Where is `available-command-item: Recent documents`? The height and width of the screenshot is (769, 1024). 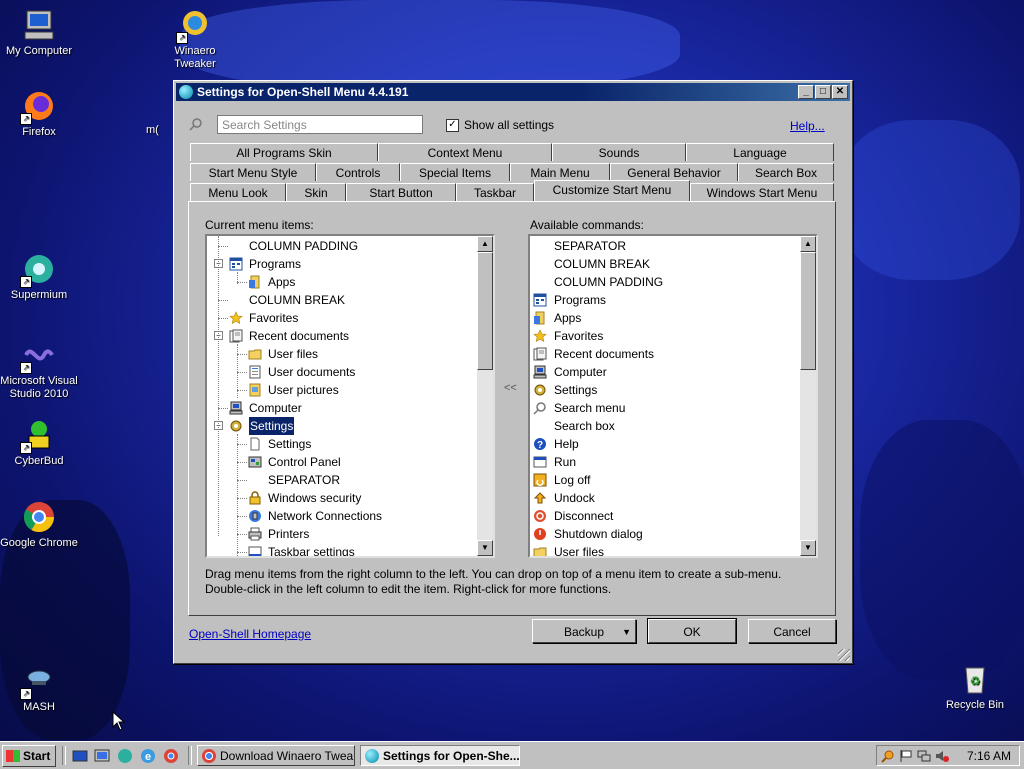
available-command-item: Recent documents is located at coordinates (664, 354).